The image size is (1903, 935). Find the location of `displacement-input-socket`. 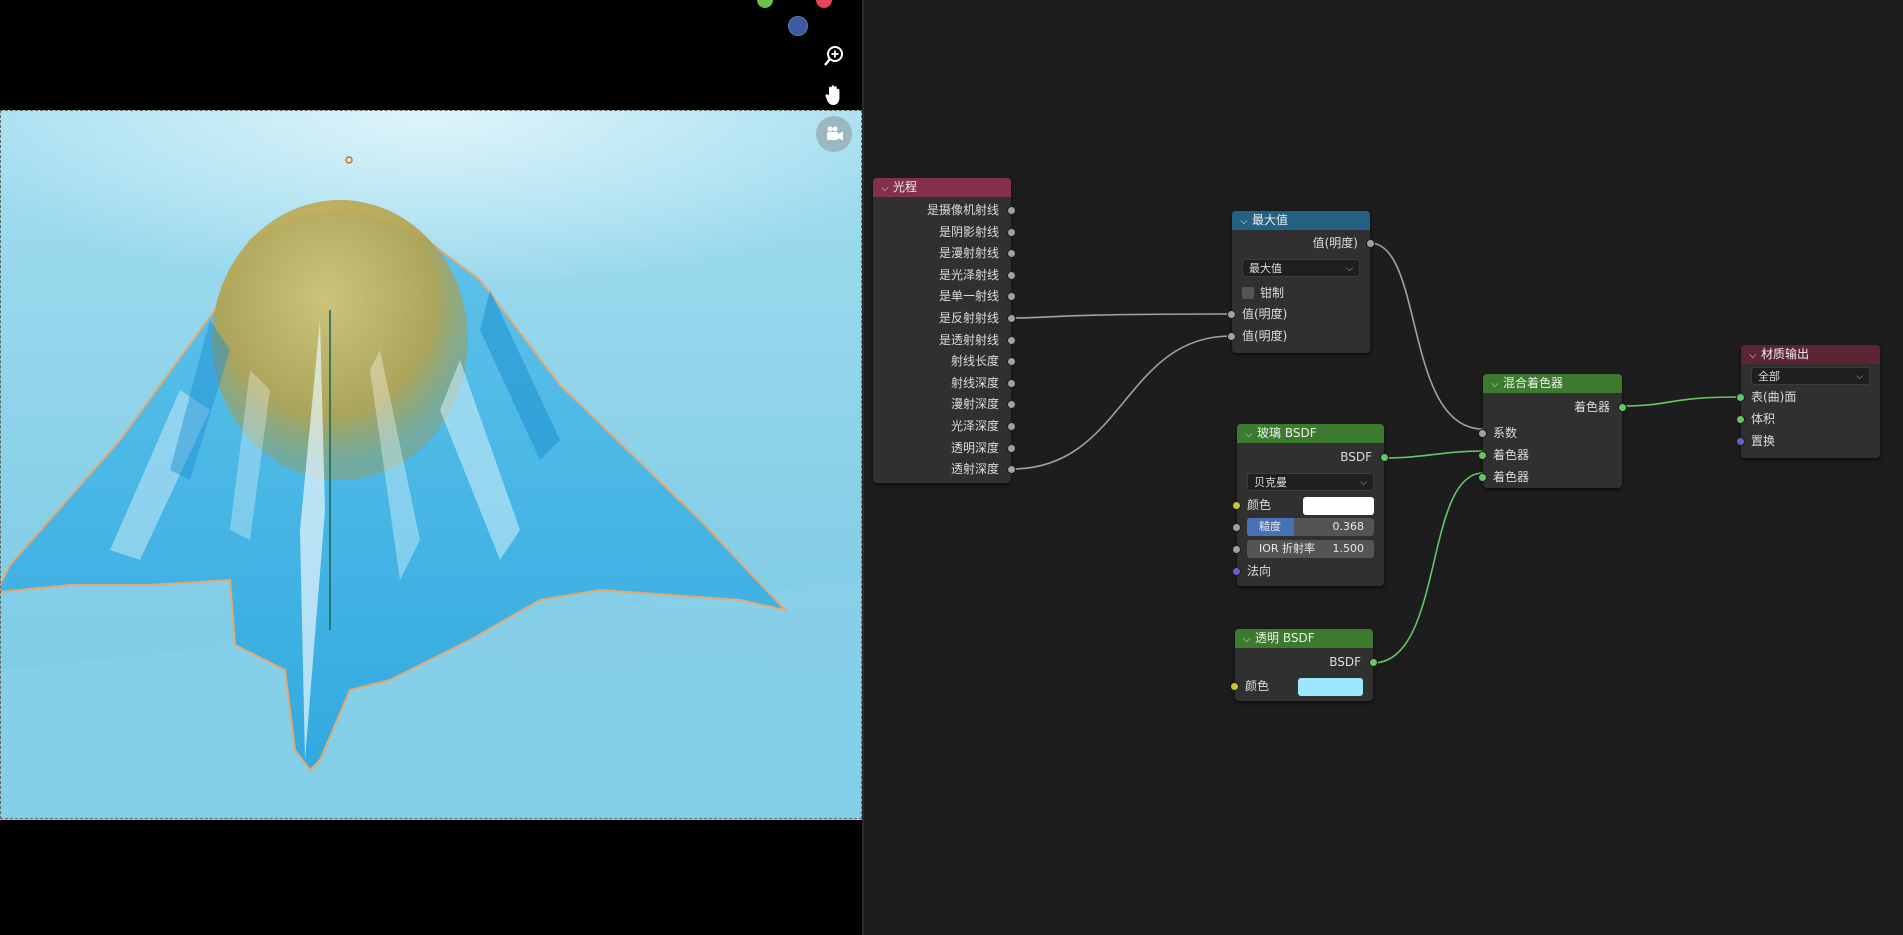

displacement-input-socket is located at coordinates (1740, 441).